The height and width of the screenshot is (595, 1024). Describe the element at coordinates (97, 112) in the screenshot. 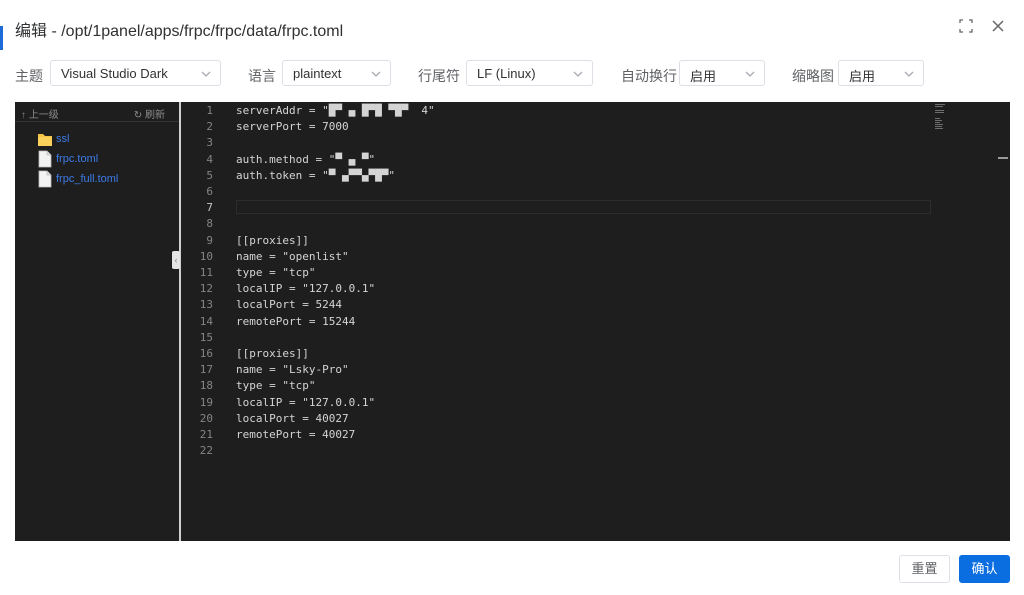

I see `file-tree-toolbar: ↑ 上一级 ↻ 刷新` at that location.